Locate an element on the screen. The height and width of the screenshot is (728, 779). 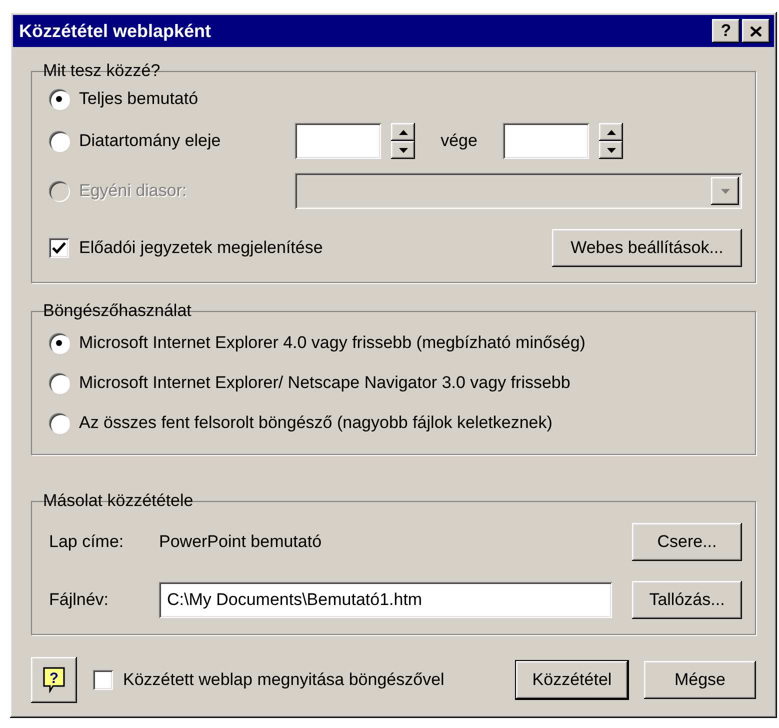
field-label: Lap címe: is located at coordinates (87, 542).